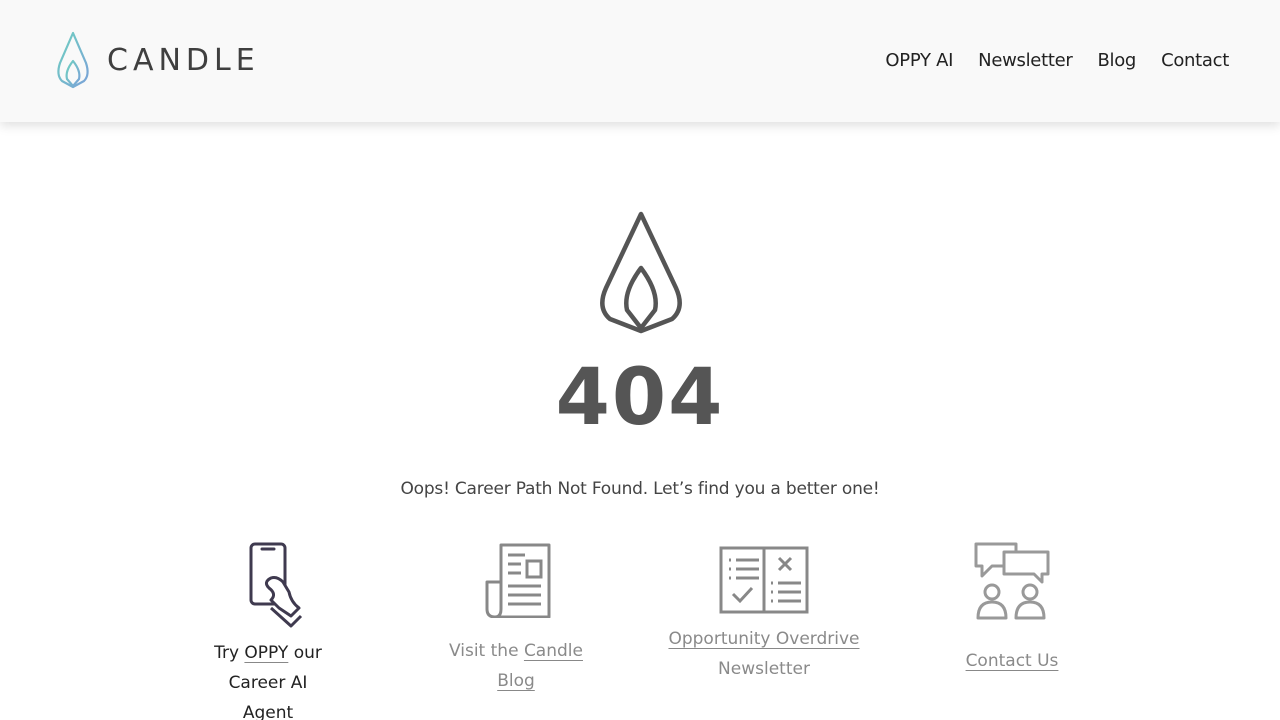 This screenshot has height=720, width=1280. Describe the element at coordinates (919, 61) in the screenshot. I see `nav-oppy-ai: OPPY AI` at that location.